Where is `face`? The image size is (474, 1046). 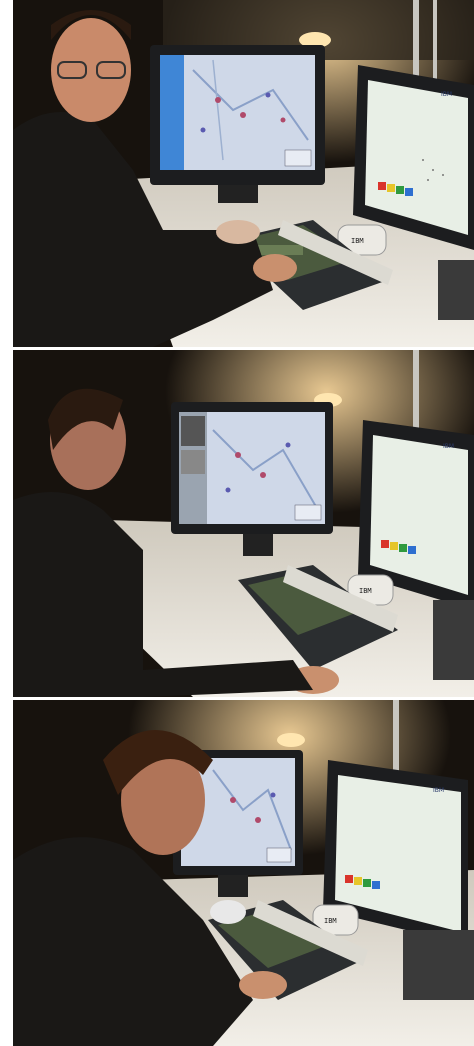
face is located at coordinates (91, 70).